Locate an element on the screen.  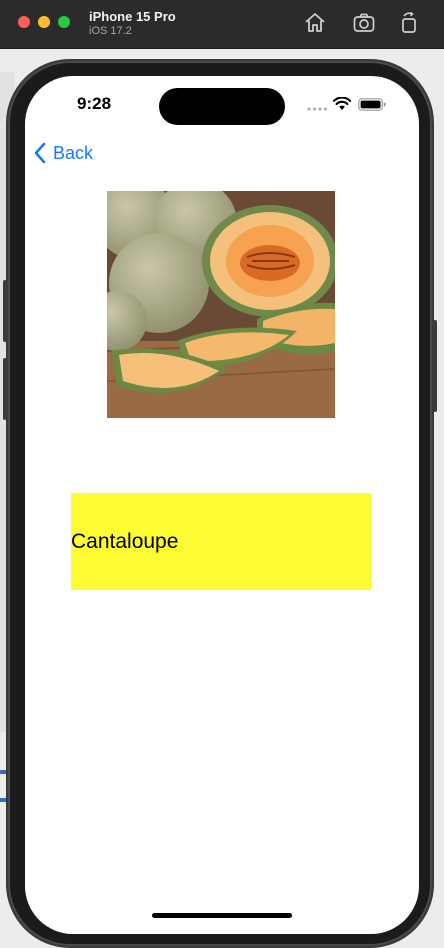
screenshot-icon is located at coordinates (364, 23).